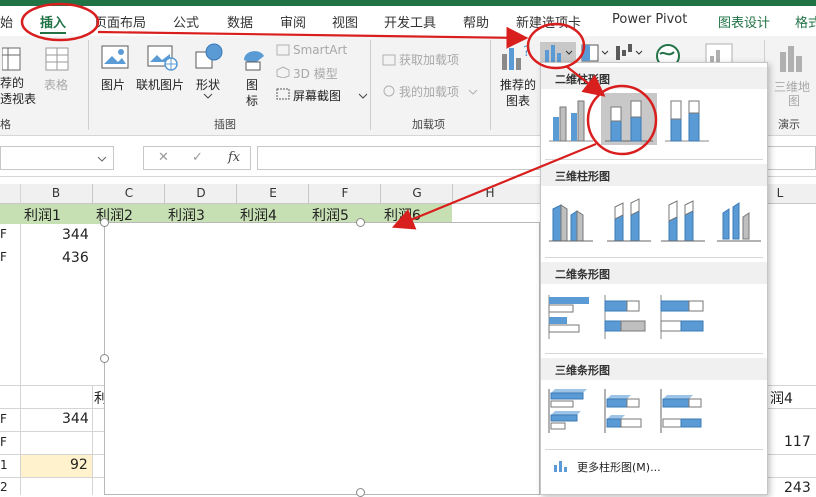  Describe the element at coordinates (315, 73) in the screenshot. I see `model-3d-label: 3D 模型` at that location.